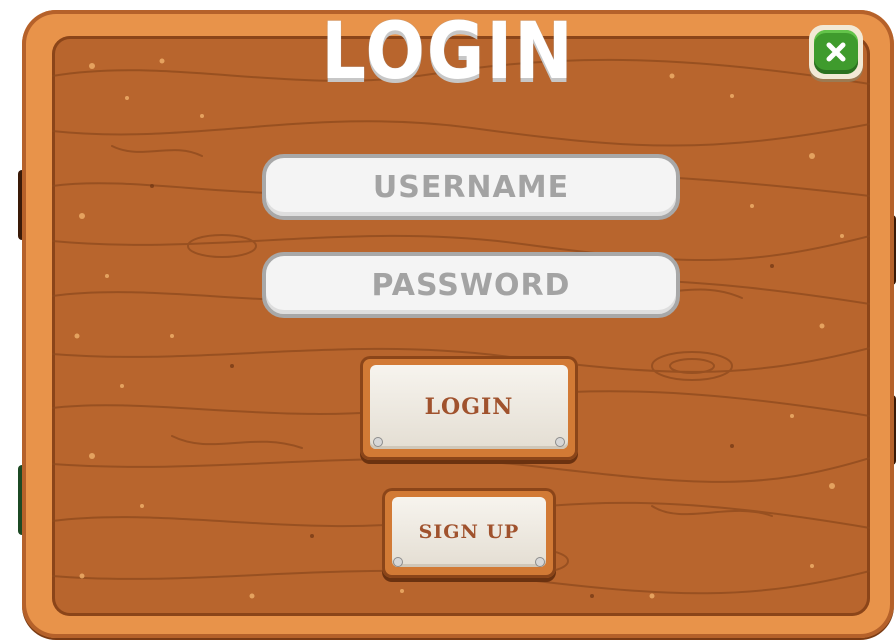 The image size is (896, 642). I want to click on password-field, so click(471, 285).